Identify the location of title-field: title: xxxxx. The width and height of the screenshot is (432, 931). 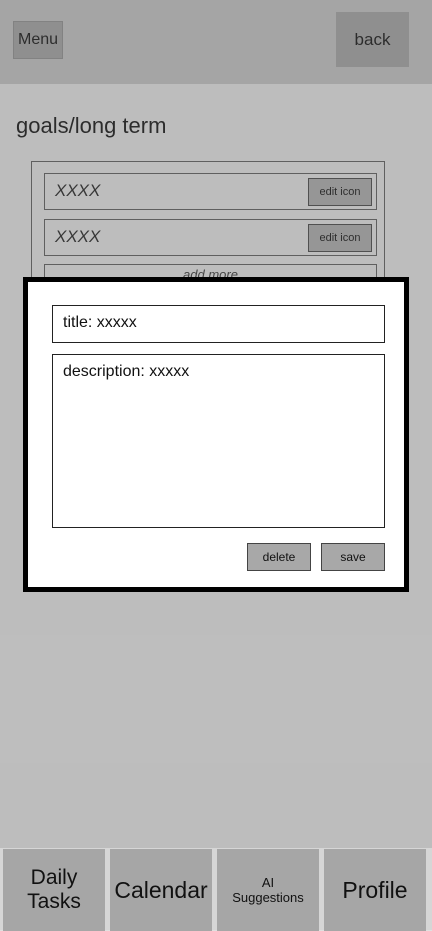
(218, 324).